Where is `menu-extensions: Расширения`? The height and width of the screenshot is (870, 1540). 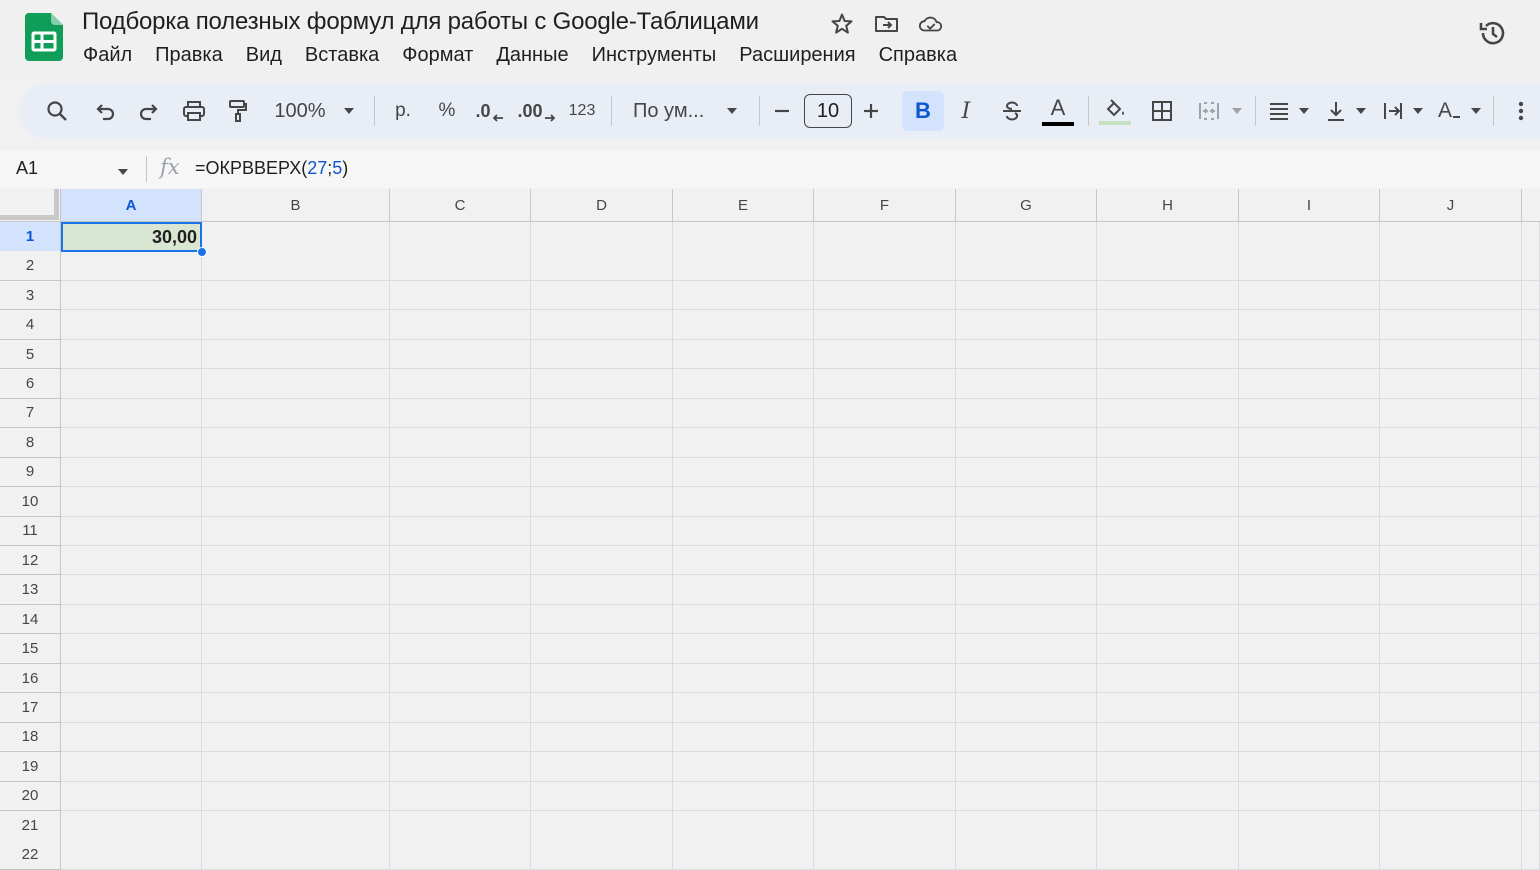 menu-extensions: Расширения is located at coordinates (797, 55).